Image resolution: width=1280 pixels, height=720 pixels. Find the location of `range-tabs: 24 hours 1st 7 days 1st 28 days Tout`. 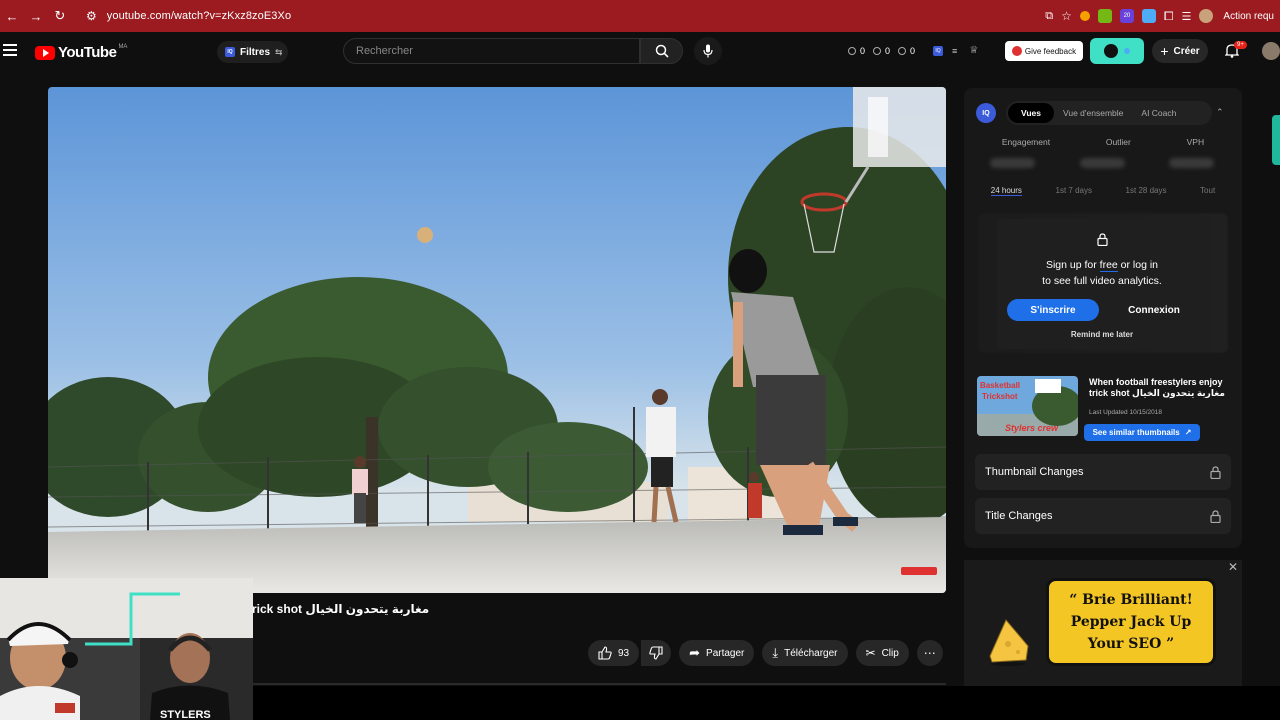

range-tabs: 24 hours 1st 7 days 1st 28 days Tout is located at coordinates (1103, 191).